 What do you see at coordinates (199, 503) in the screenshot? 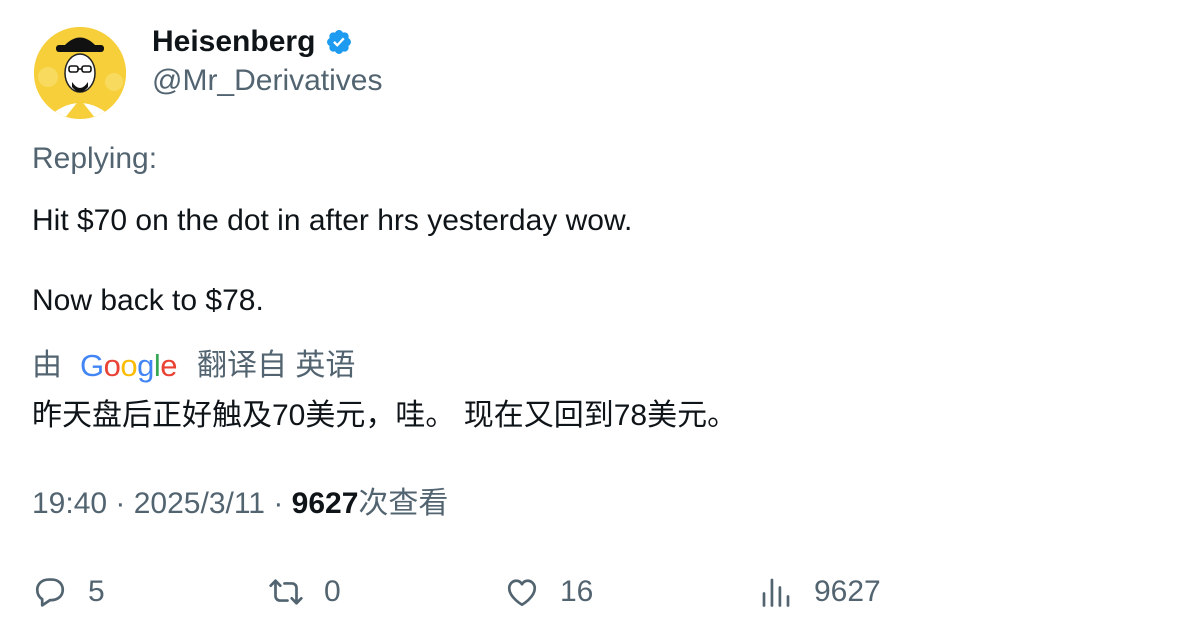
I see `tweet-date: 2025/3/11` at bounding box center [199, 503].